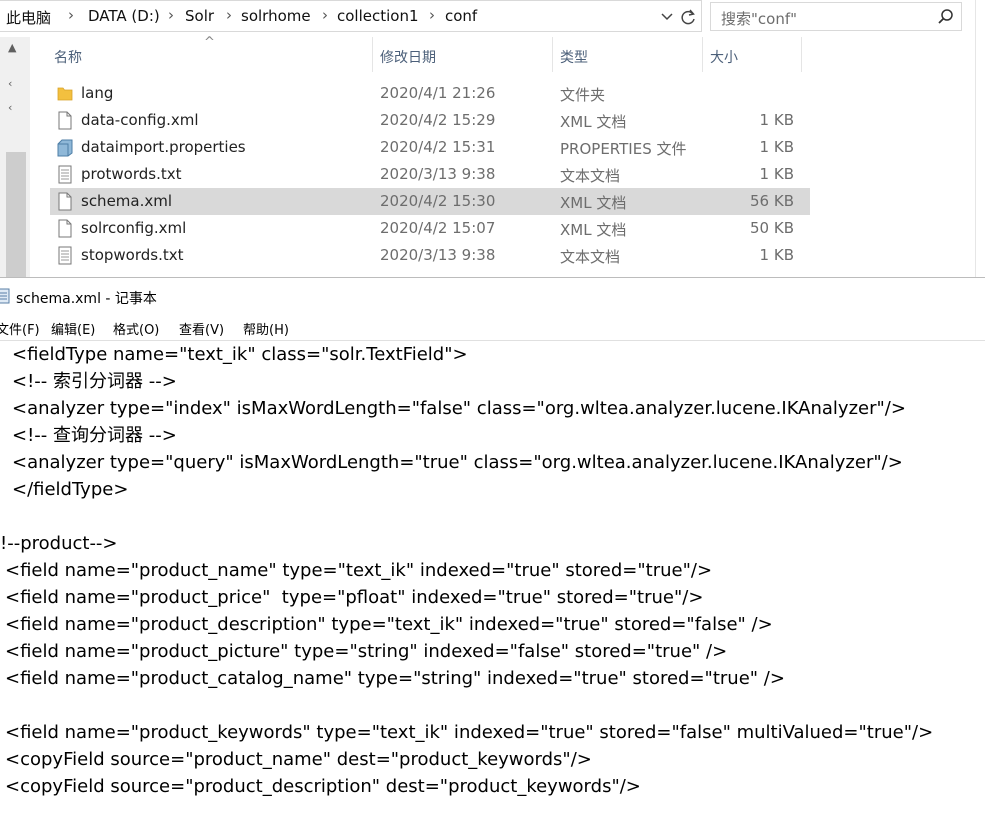 Image resolution: width=985 pixels, height=824 pixels. What do you see at coordinates (946, 17) in the screenshot?
I see `search-icon` at bounding box center [946, 17].